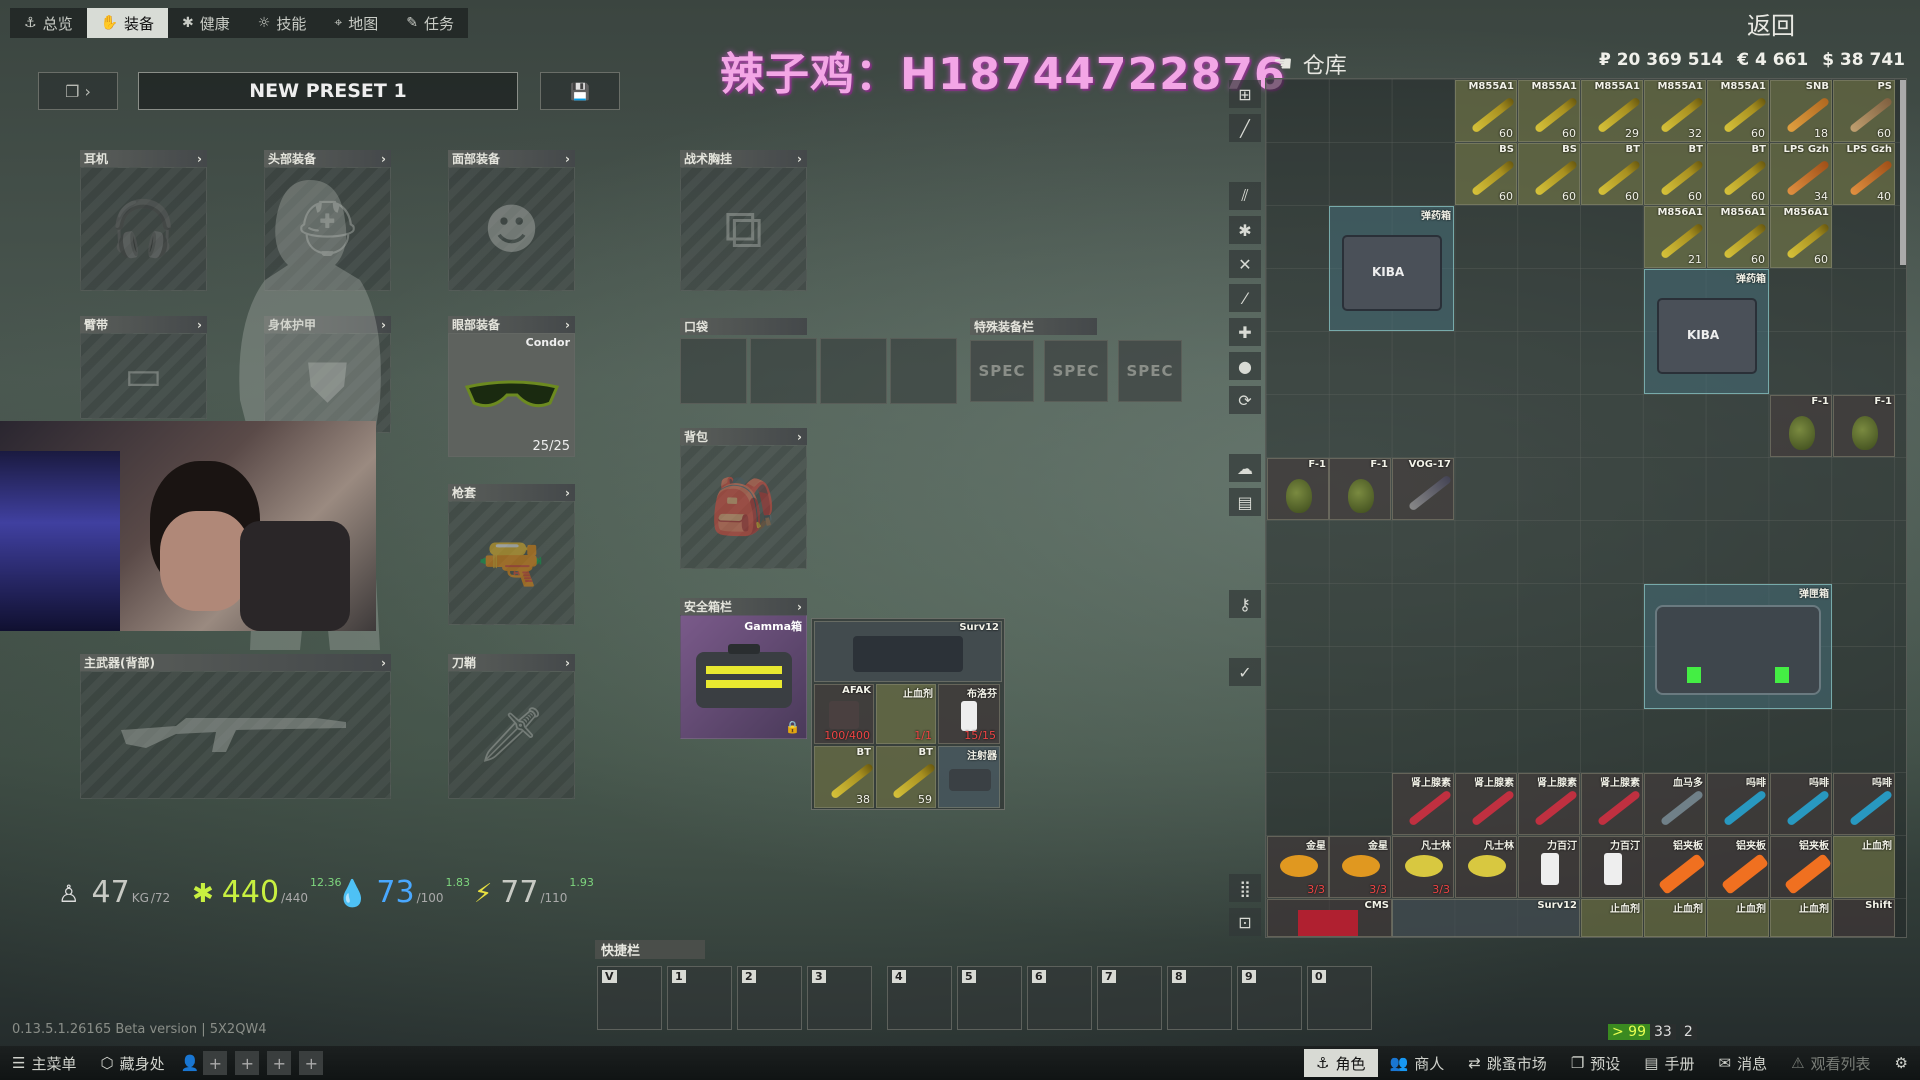  What do you see at coordinates (511, 395) in the screenshot?
I see `eyewear-item: Condor 25/25` at bounding box center [511, 395].